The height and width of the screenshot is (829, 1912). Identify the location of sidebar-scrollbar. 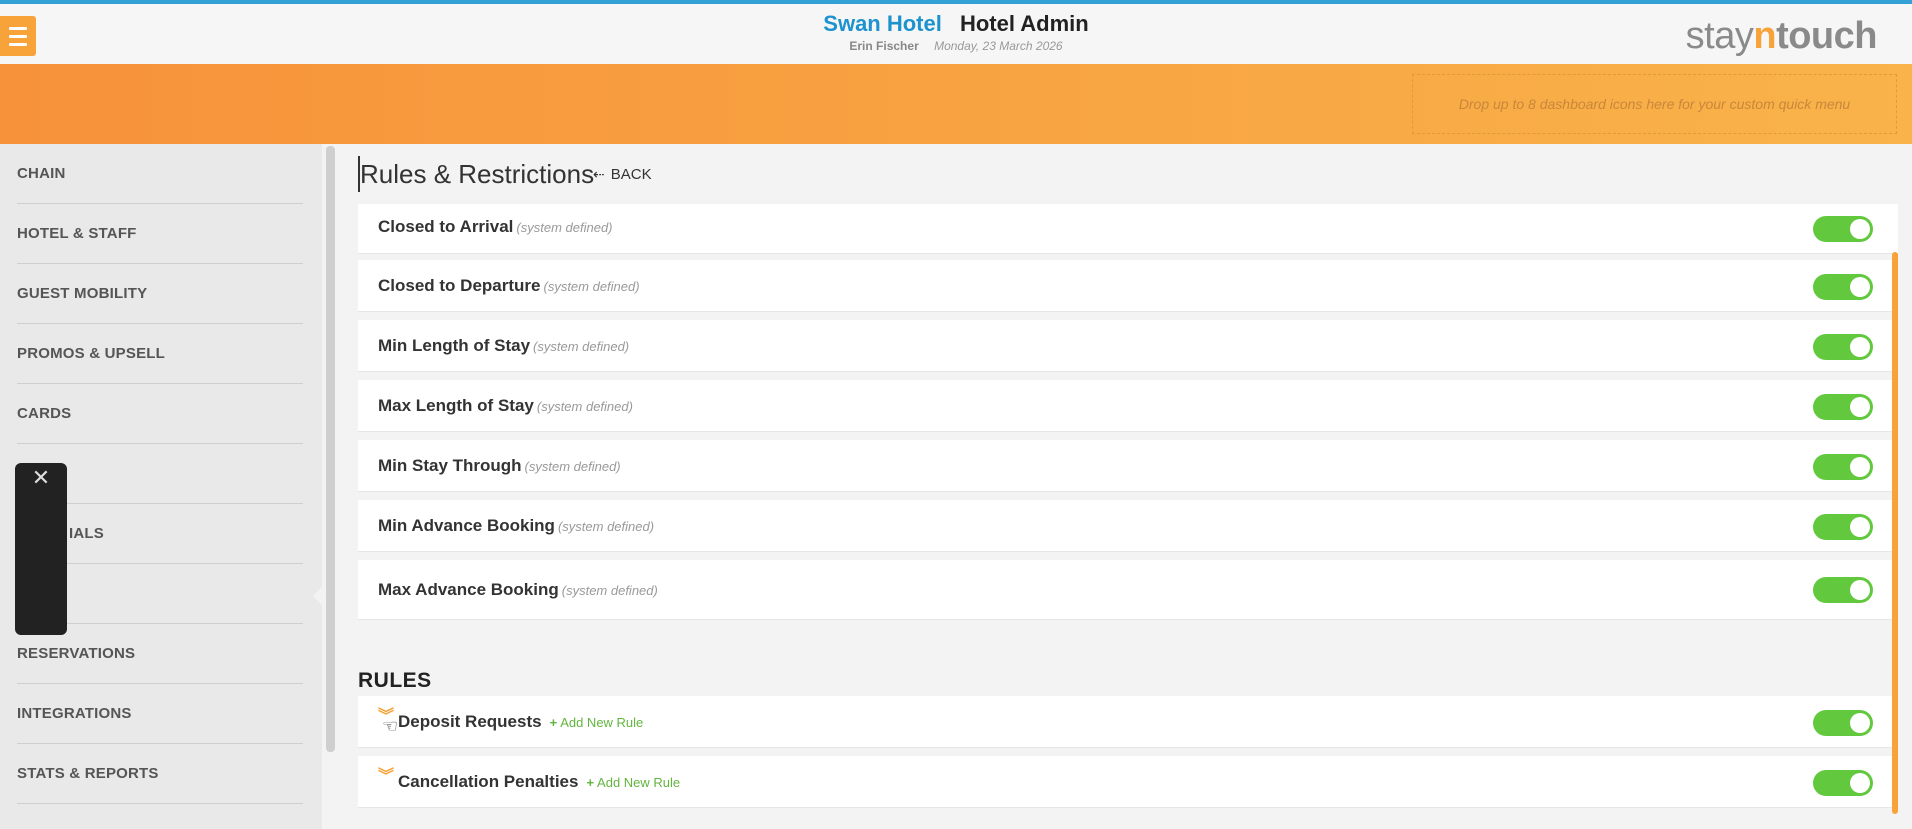
(330, 449).